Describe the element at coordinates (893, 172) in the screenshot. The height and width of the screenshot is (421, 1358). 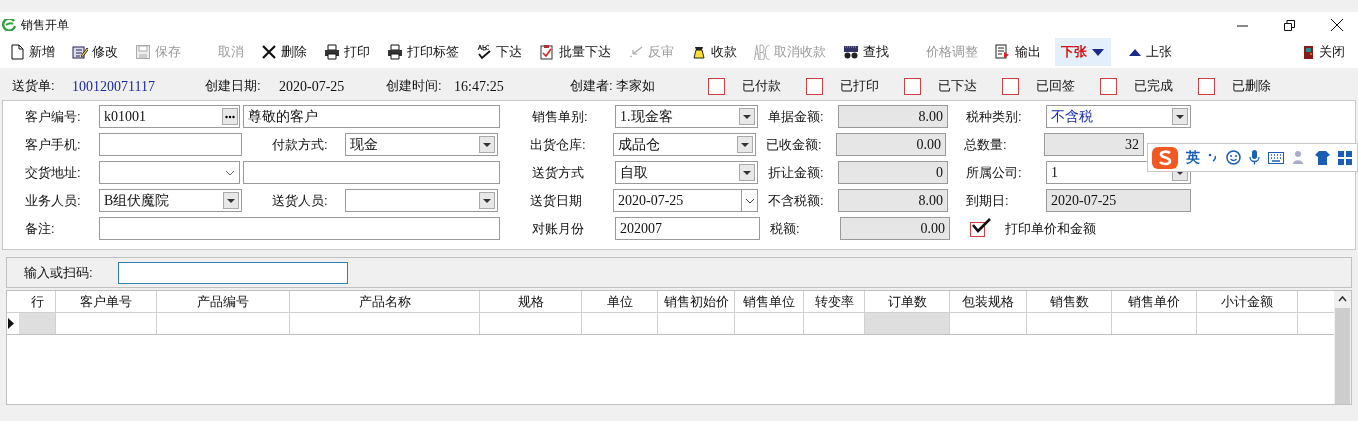
I see `readonly-field: 0` at that location.